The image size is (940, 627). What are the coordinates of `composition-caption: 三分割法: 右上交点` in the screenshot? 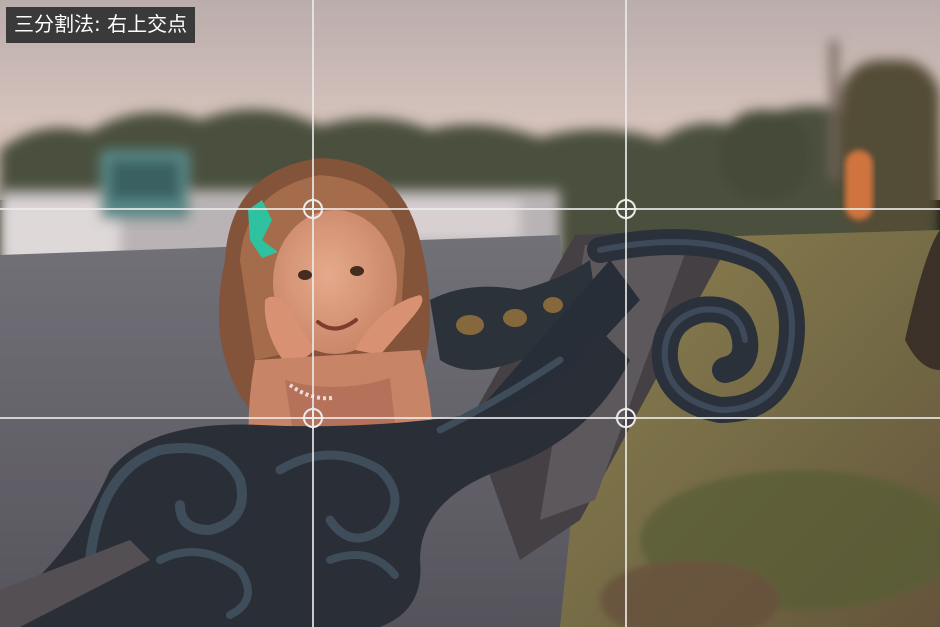 It's located at (101, 25).